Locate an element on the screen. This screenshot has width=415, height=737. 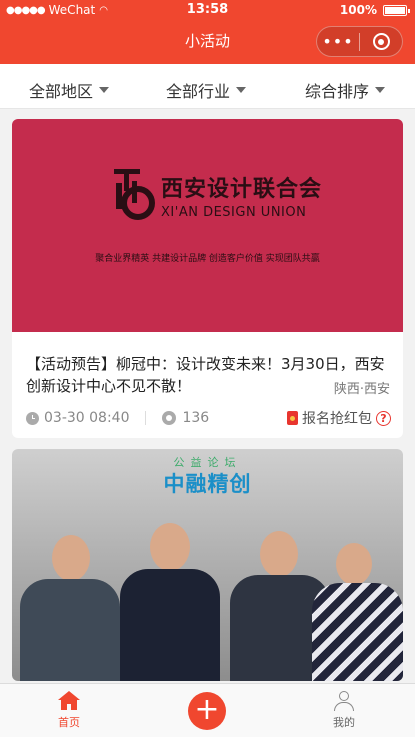
event-meta: 03-30 08:40 136 is located at coordinates (117, 418).